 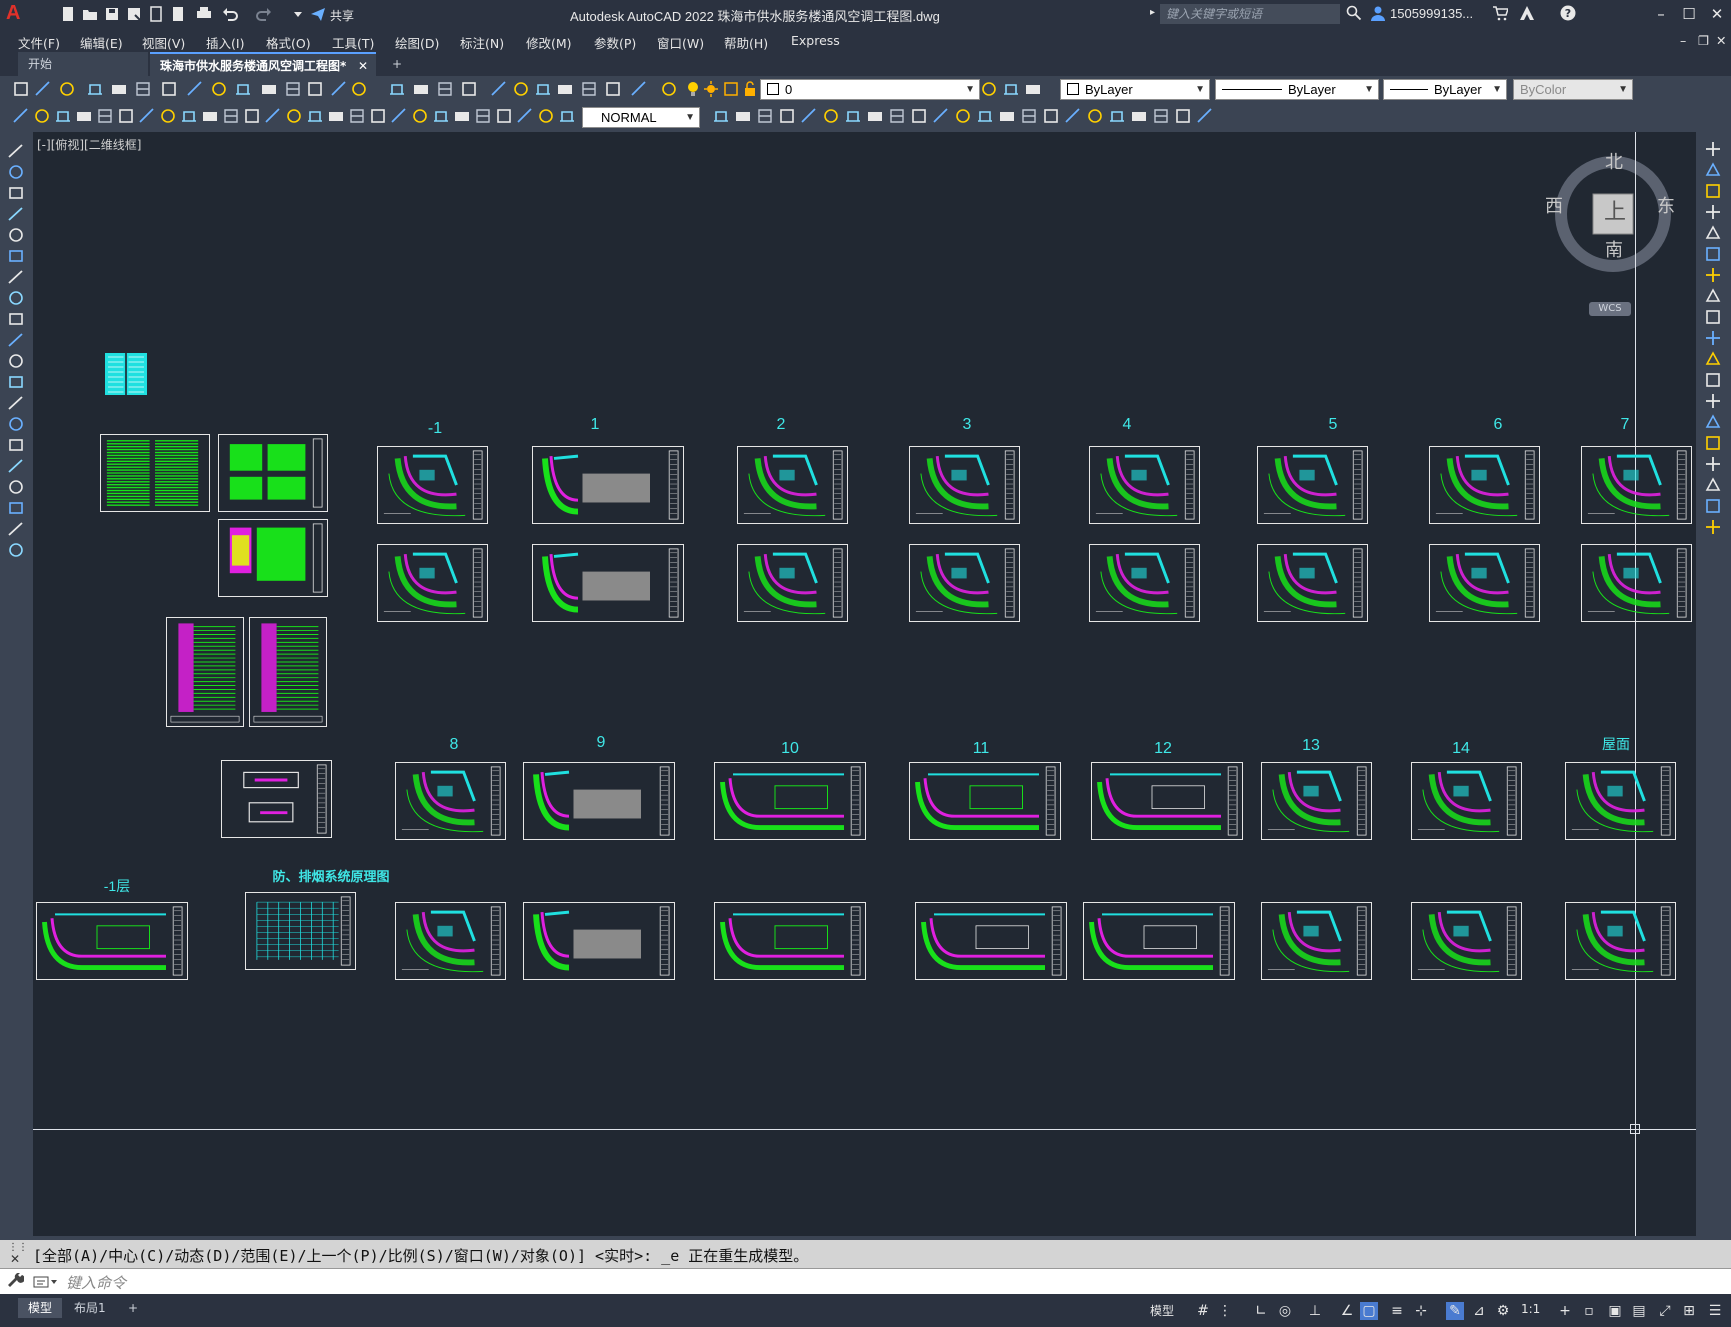 I want to click on menu-help: 帮助(H), so click(x=746, y=42).